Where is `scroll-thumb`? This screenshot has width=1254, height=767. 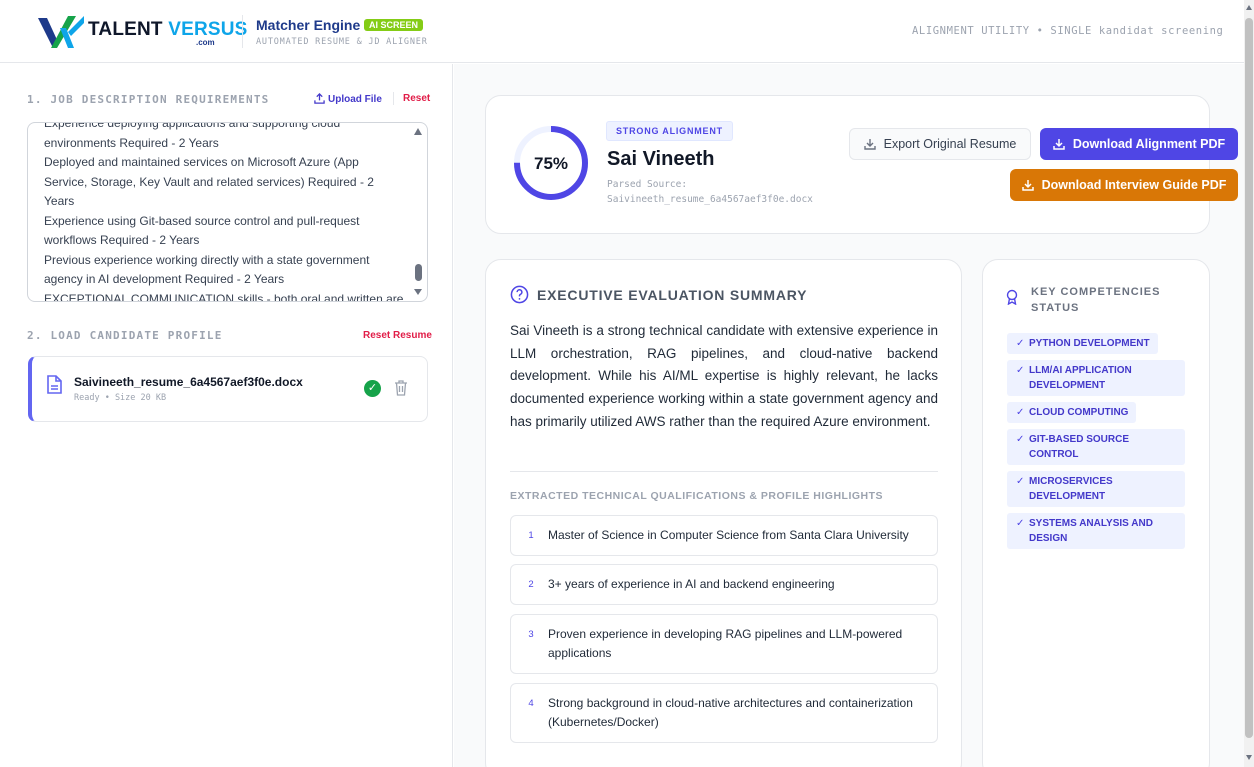
scroll-thumb is located at coordinates (1249, 378).